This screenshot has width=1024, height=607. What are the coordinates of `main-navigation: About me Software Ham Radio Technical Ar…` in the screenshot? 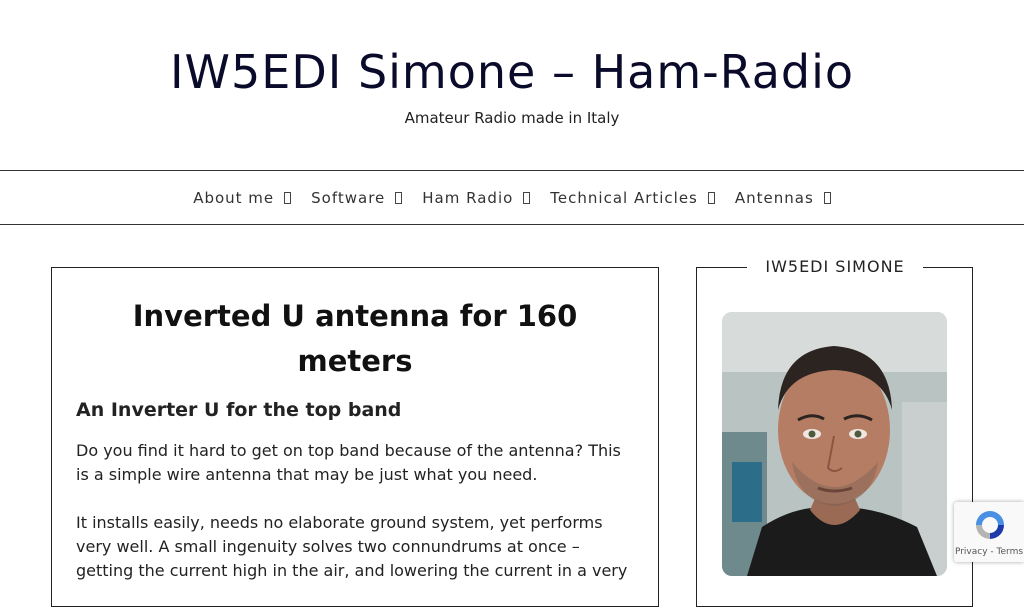 It's located at (512, 197).